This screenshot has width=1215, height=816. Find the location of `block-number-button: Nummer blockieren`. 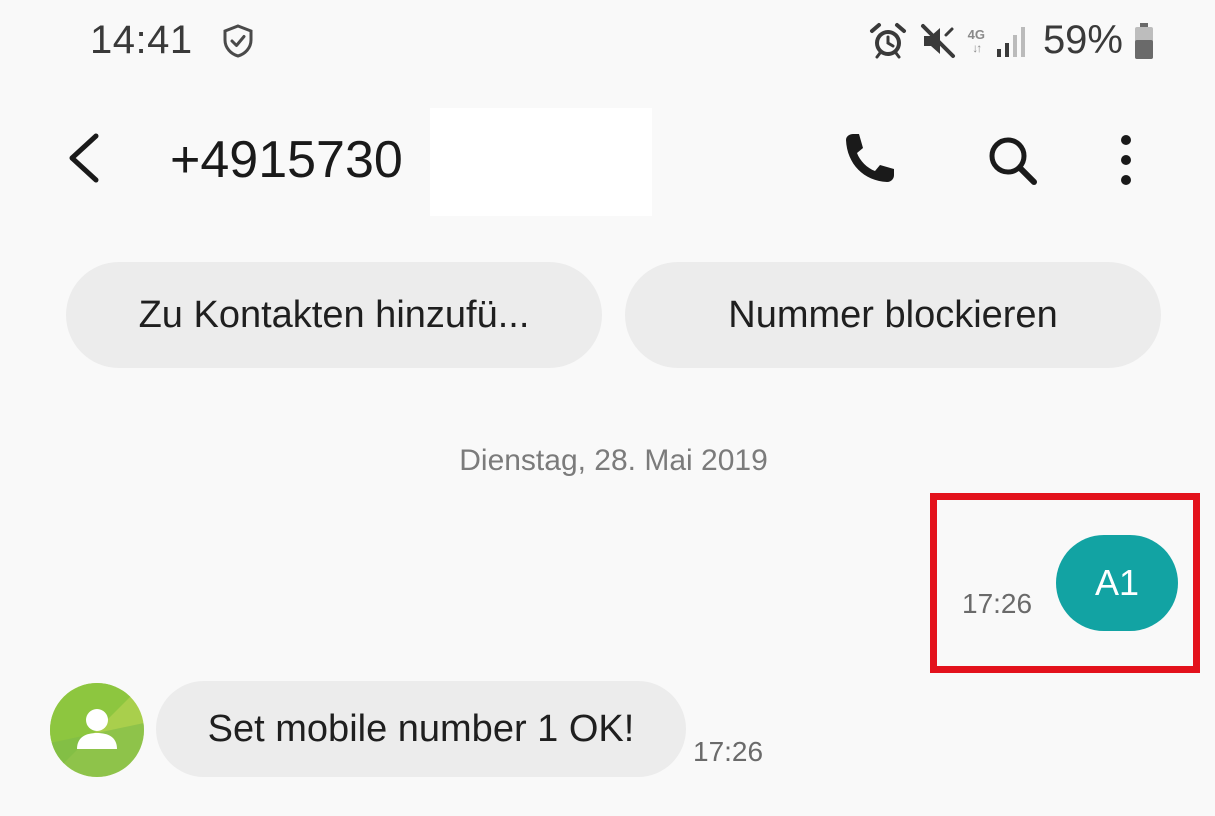

block-number-button: Nummer blockieren is located at coordinates (893, 315).